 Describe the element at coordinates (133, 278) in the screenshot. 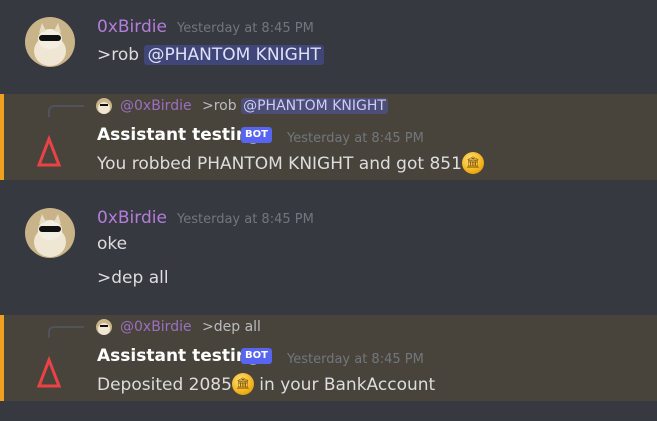

I see `message-content: >dep all` at that location.